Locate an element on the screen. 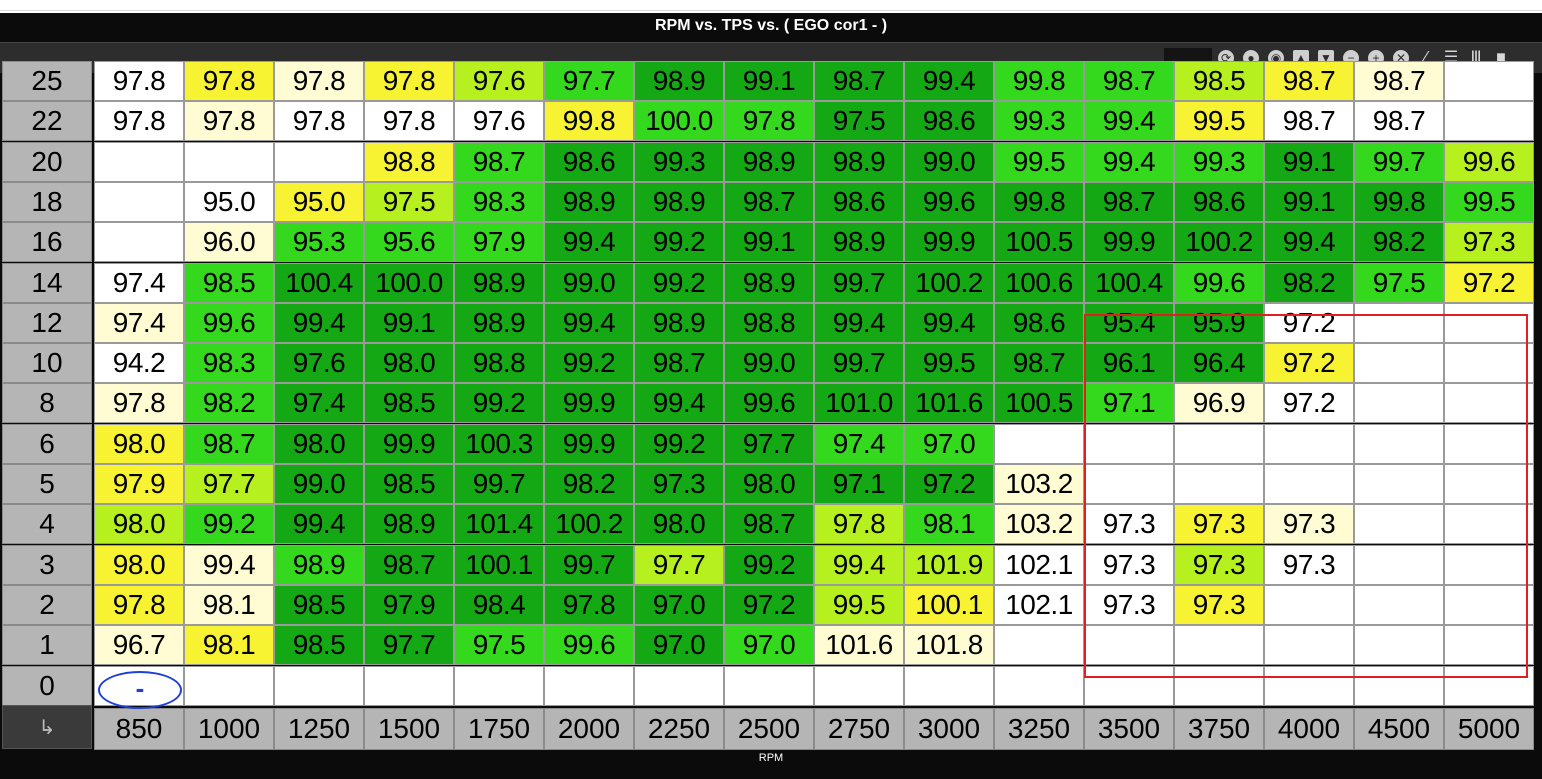 The height and width of the screenshot is (779, 1542). table-cell: 101.6 is located at coordinates (859, 645).